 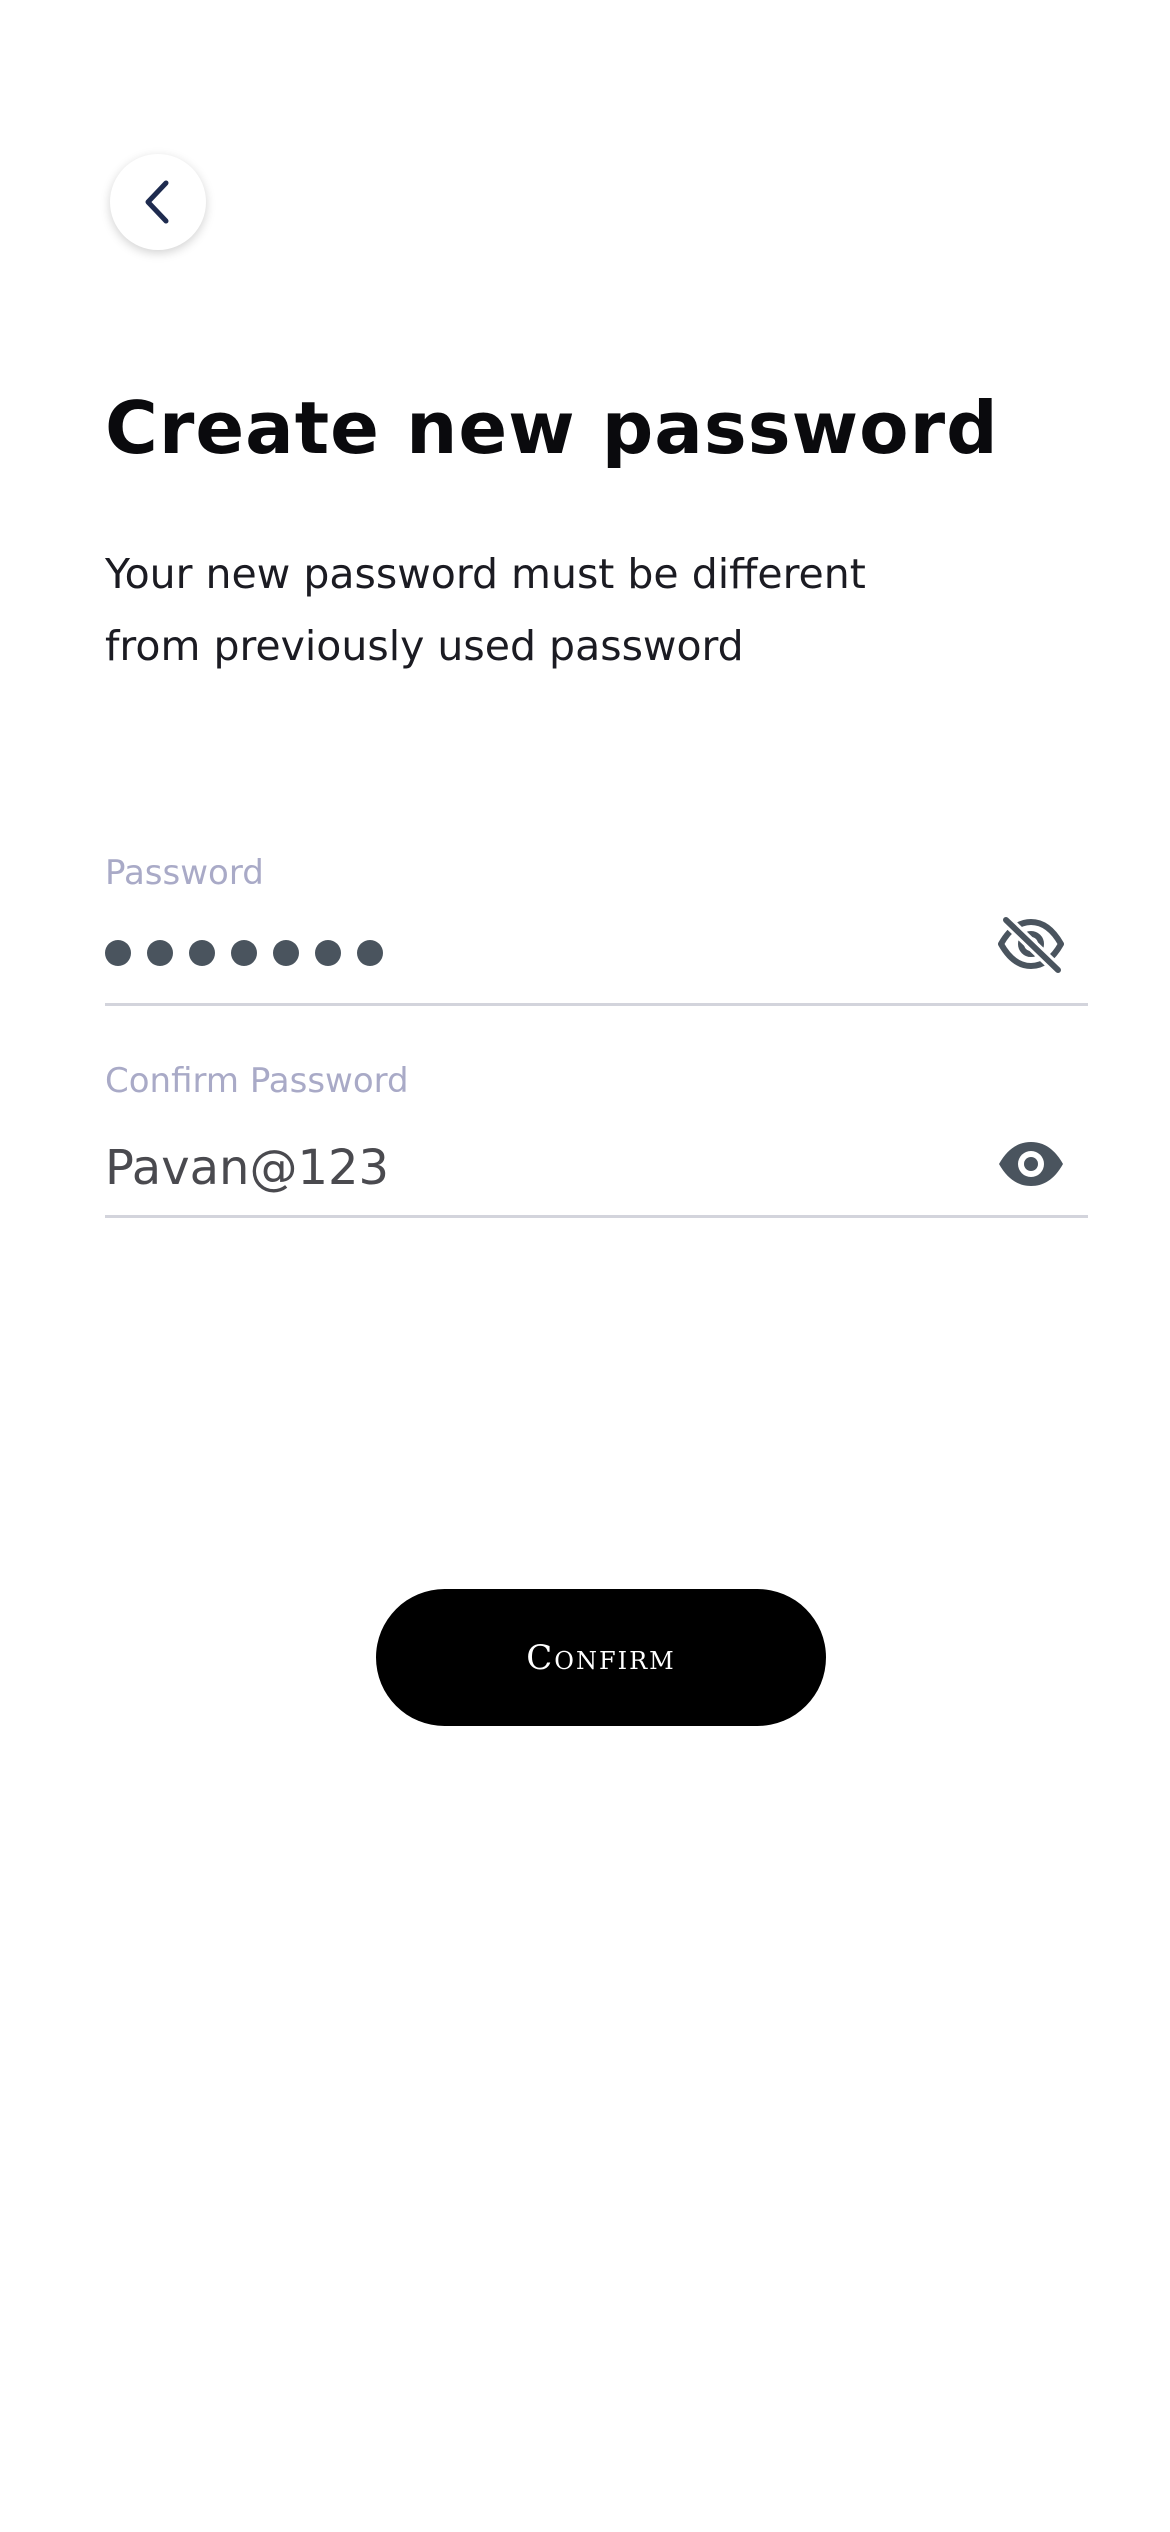 I want to click on chevron-left-icon, so click(x=158, y=202).